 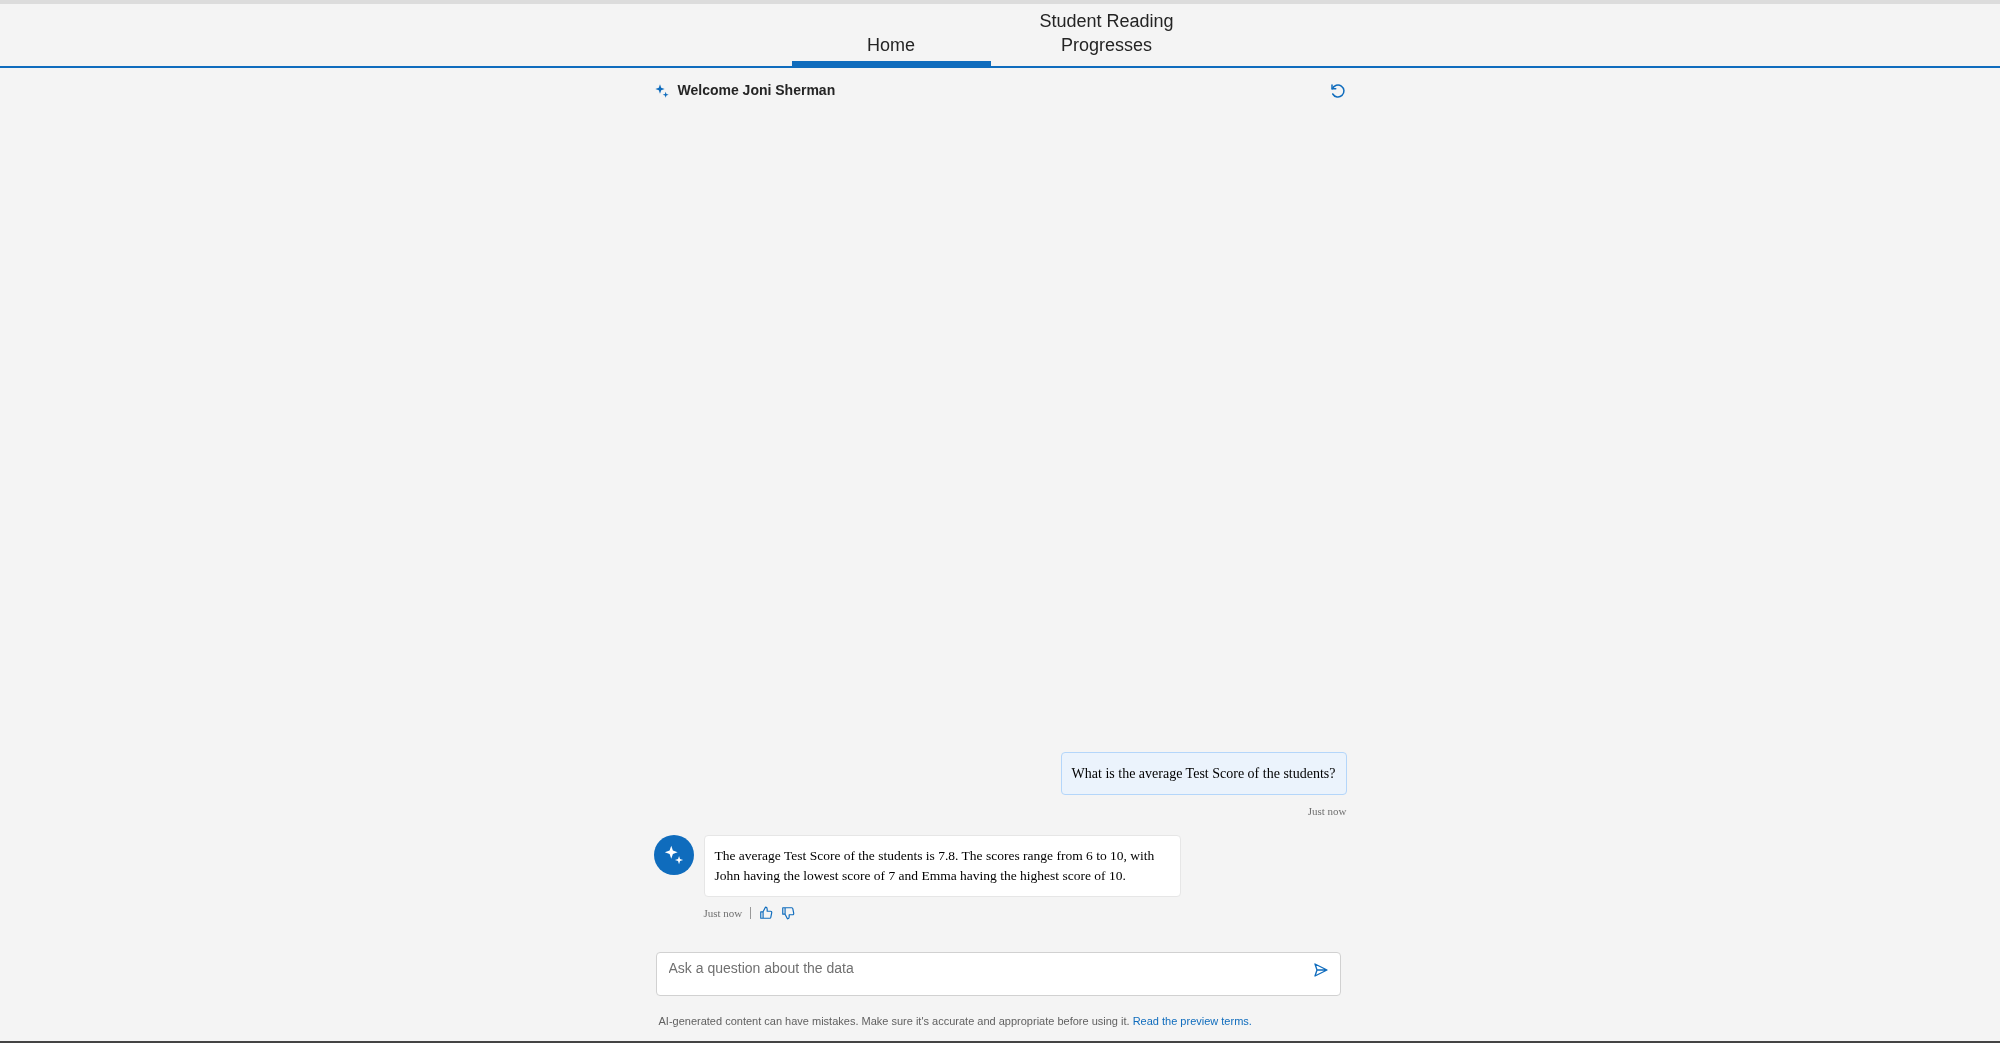 I want to click on assistant-message-bubble: The average Test Score of the students is 7.8. The scores range from 6 to 10, with John having the lowest score of 7 and Emma having the highest score of 10., so click(x=942, y=866).